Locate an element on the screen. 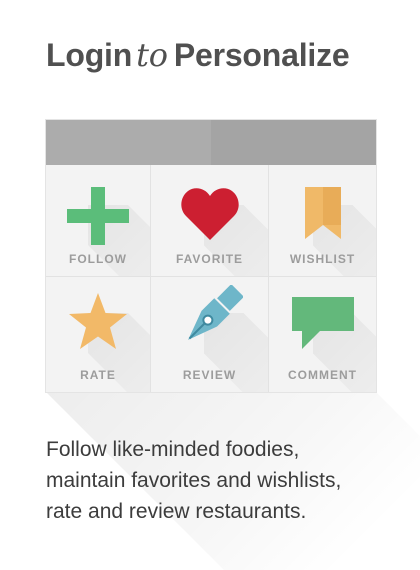 This screenshot has width=420, height=570. follow-tile: FOLLOW is located at coordinates (98, 221).